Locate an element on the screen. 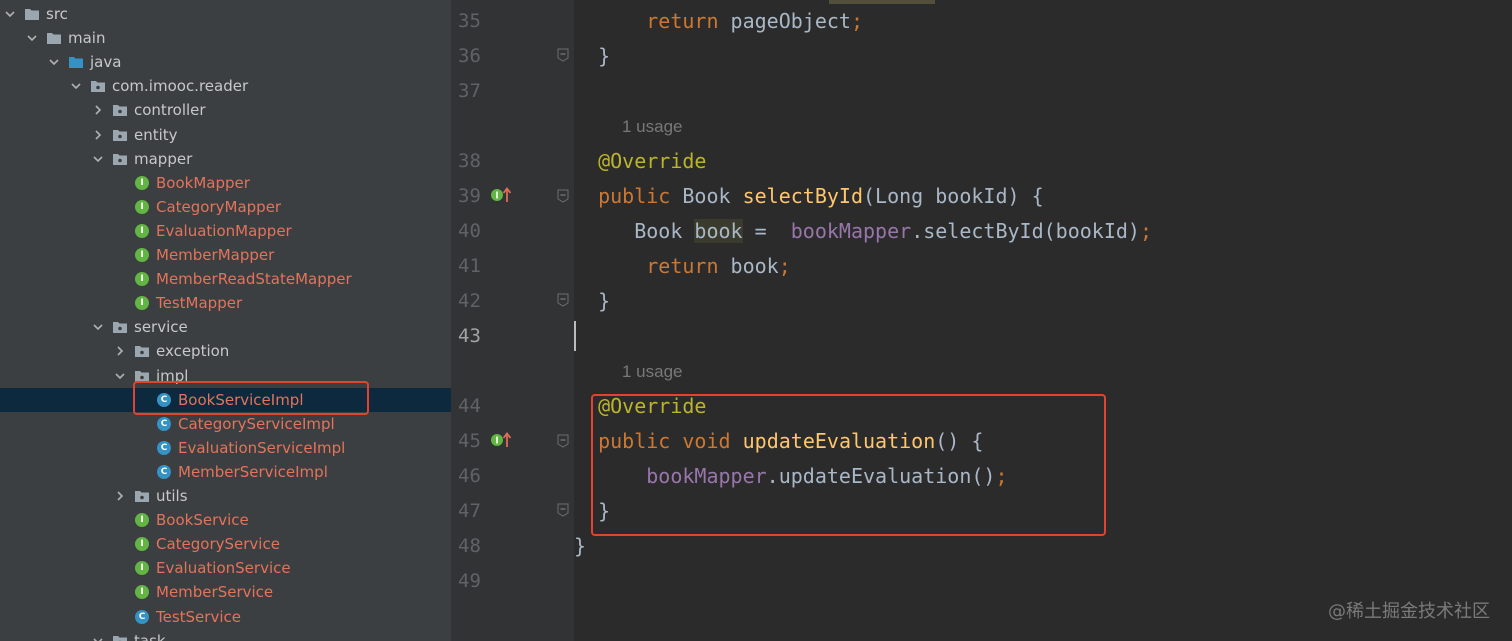 Image resolution: width=1512 pixels, height=641 pixels. code-token: ; is located at coordinates (856, 21).